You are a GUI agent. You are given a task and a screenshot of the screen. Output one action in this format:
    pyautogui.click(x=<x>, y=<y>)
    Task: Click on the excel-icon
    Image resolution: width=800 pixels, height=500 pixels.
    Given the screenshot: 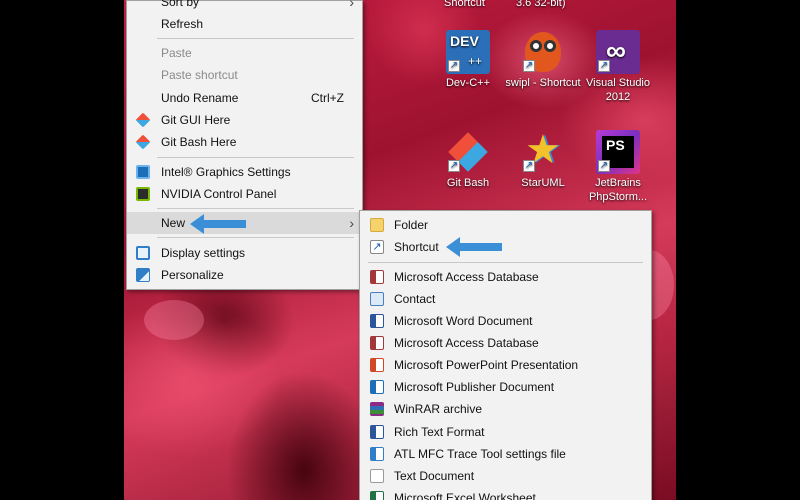 What is the action you would take?
    pyautogui.click(x=377, y=495)
    